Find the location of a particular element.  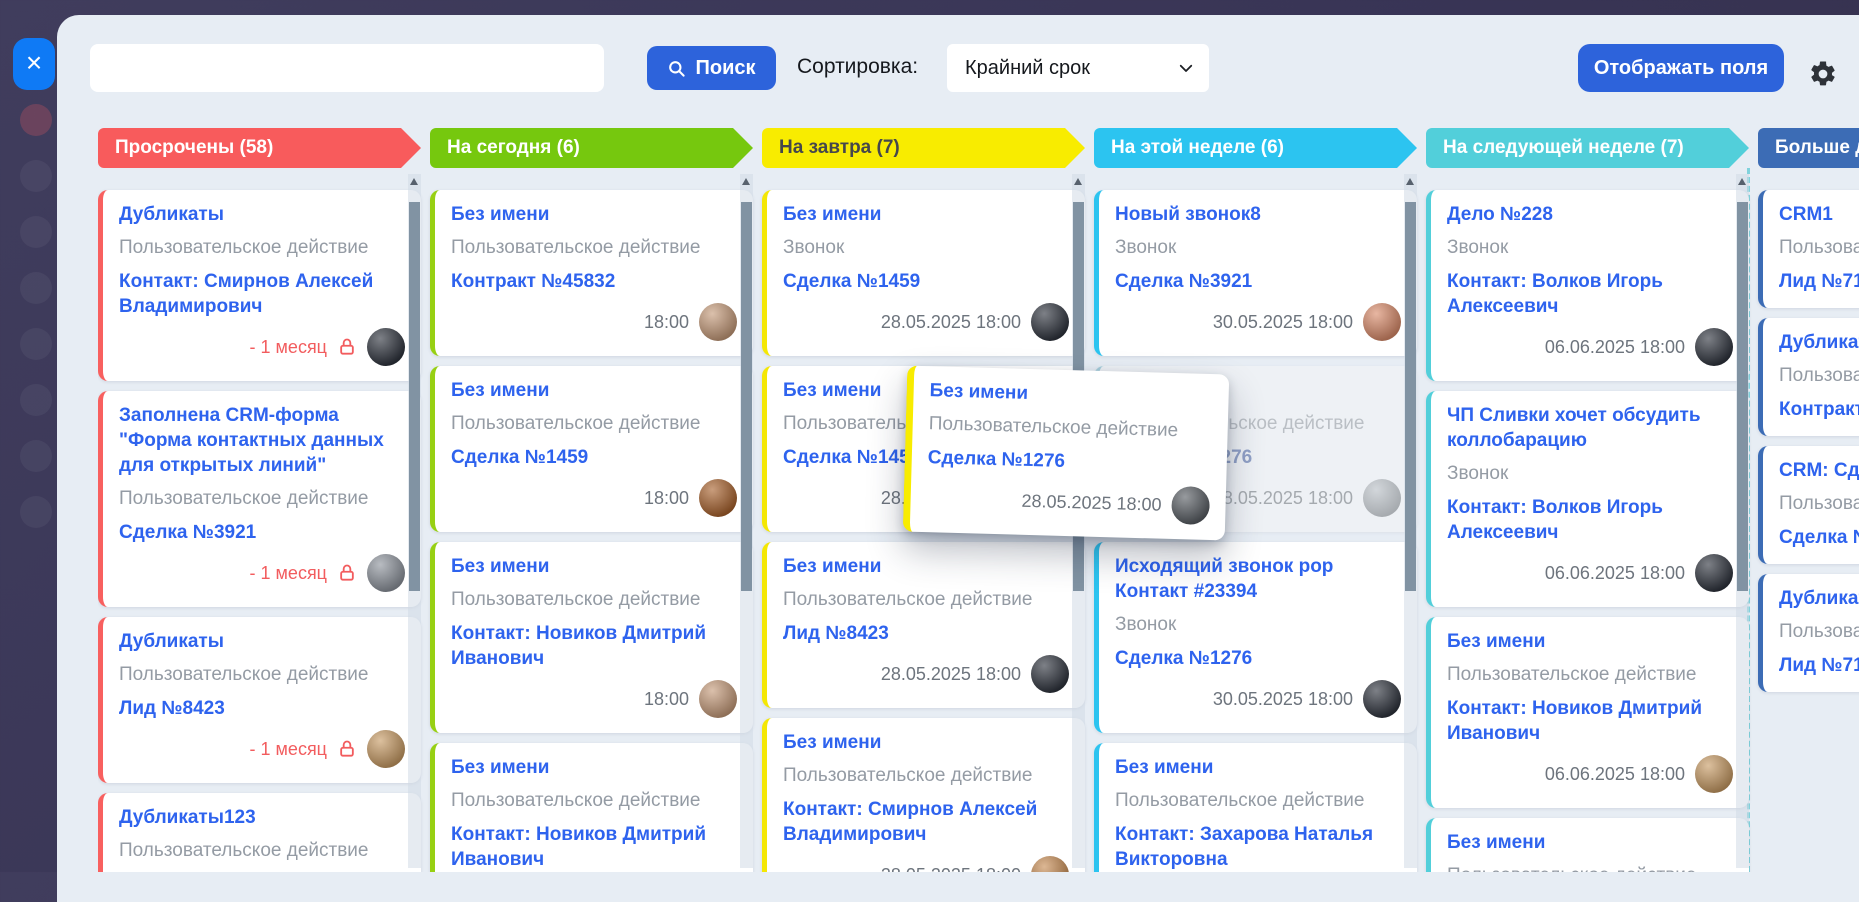

search-button: Поиск is located at coordinates (711, 68).